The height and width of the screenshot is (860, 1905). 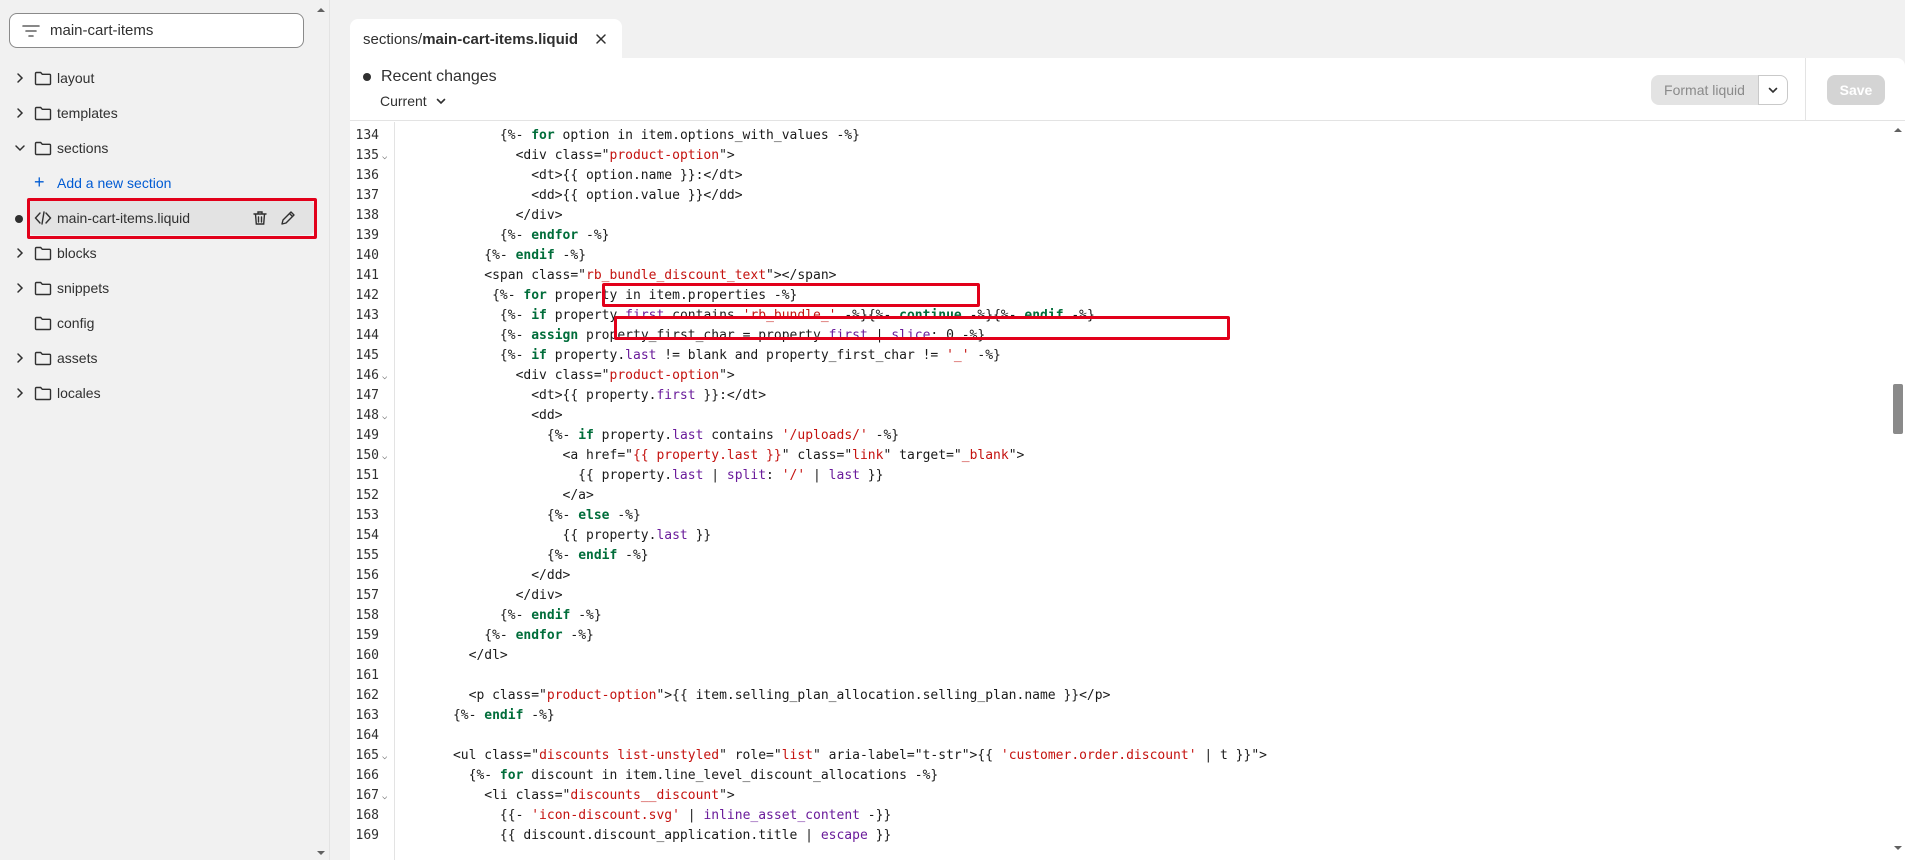 I want to click on line-text: </dl>, so click(x=457, y=655).